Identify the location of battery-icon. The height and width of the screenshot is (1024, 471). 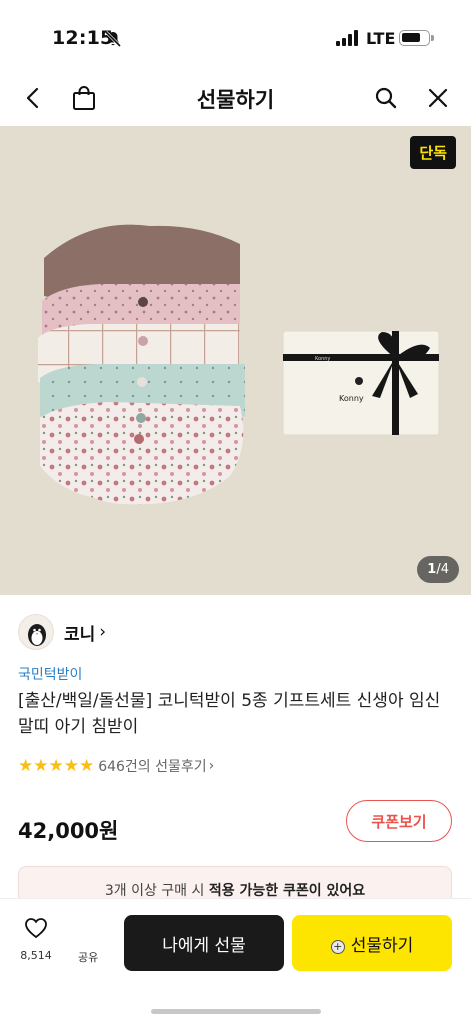
(416, 38).